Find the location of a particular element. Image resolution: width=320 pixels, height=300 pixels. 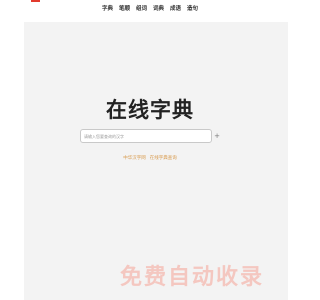

search-button: + is located at coordinates (217, 136).